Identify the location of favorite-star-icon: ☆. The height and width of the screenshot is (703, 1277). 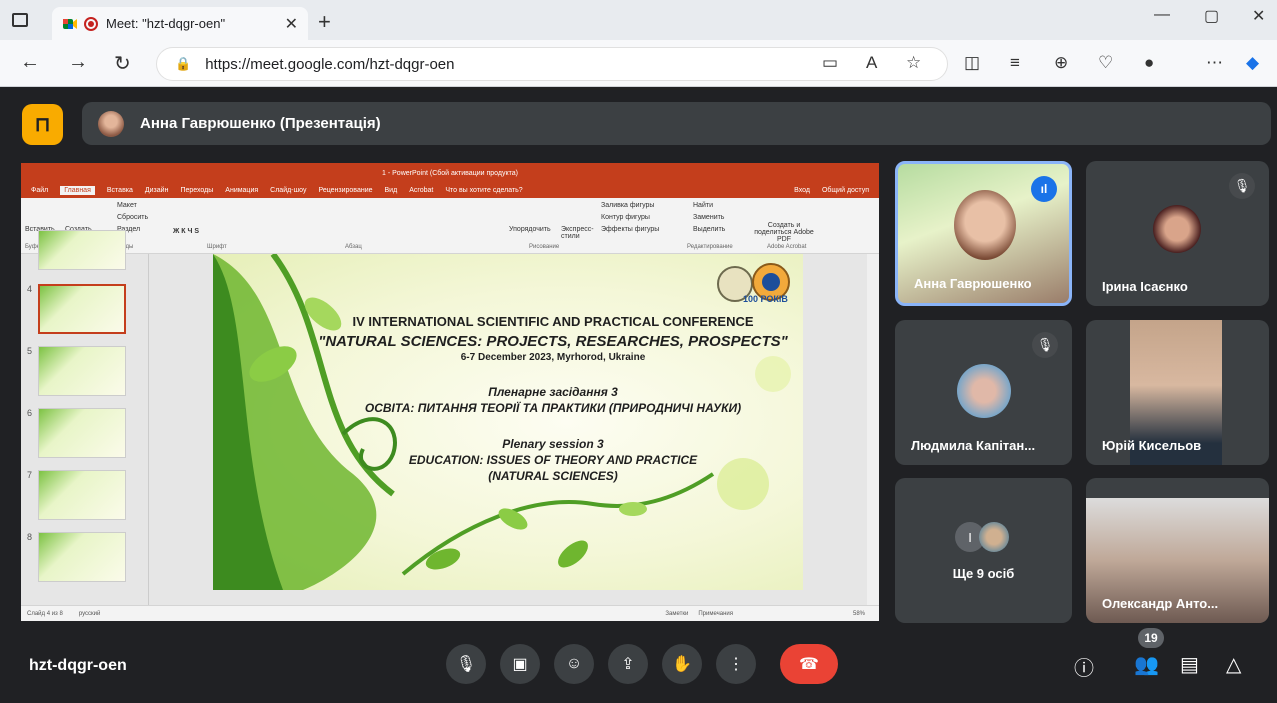
(913, 63).